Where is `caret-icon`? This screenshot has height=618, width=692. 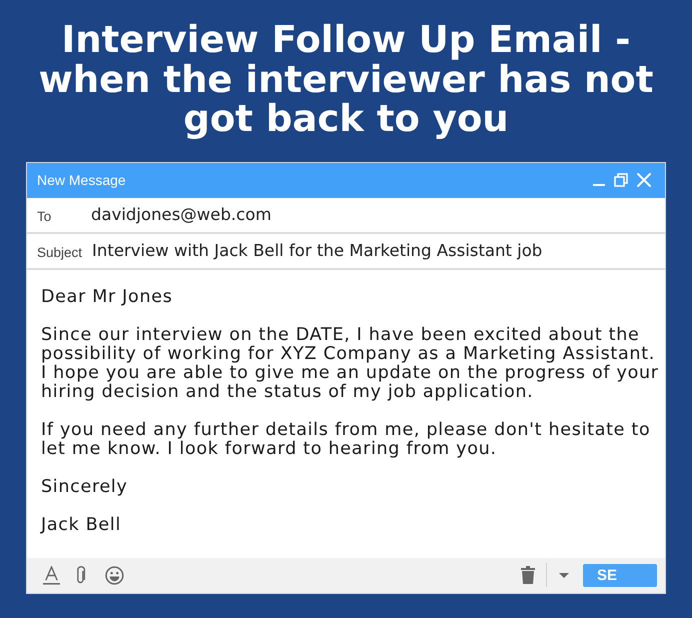
caret-icon is located at coordinates (564, 575).